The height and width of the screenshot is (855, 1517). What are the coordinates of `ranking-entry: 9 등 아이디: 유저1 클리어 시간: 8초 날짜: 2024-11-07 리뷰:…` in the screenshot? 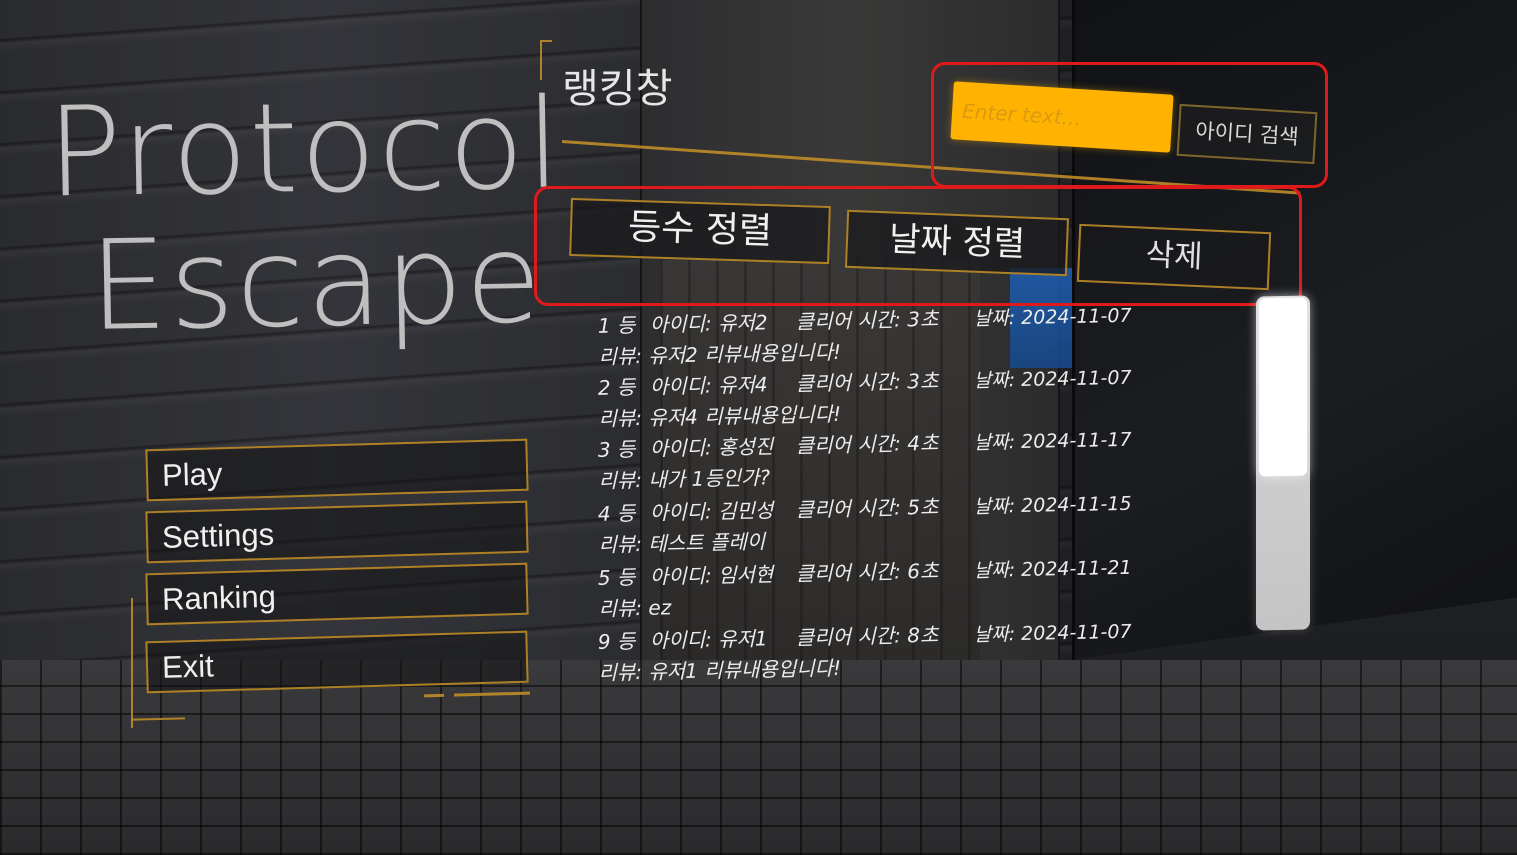 It's located at (877, 647).